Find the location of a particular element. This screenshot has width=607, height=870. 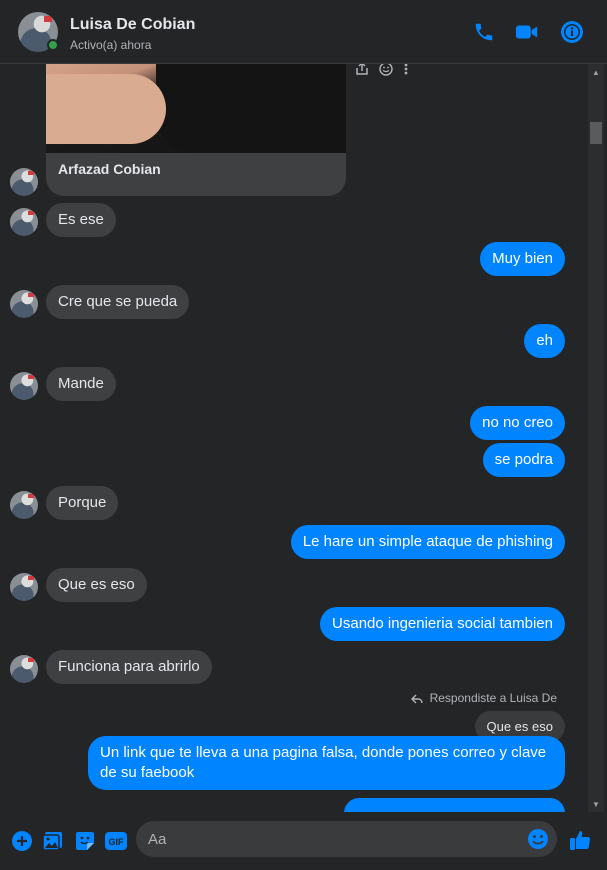

composer: GIF is located at coordinates (303, 841).